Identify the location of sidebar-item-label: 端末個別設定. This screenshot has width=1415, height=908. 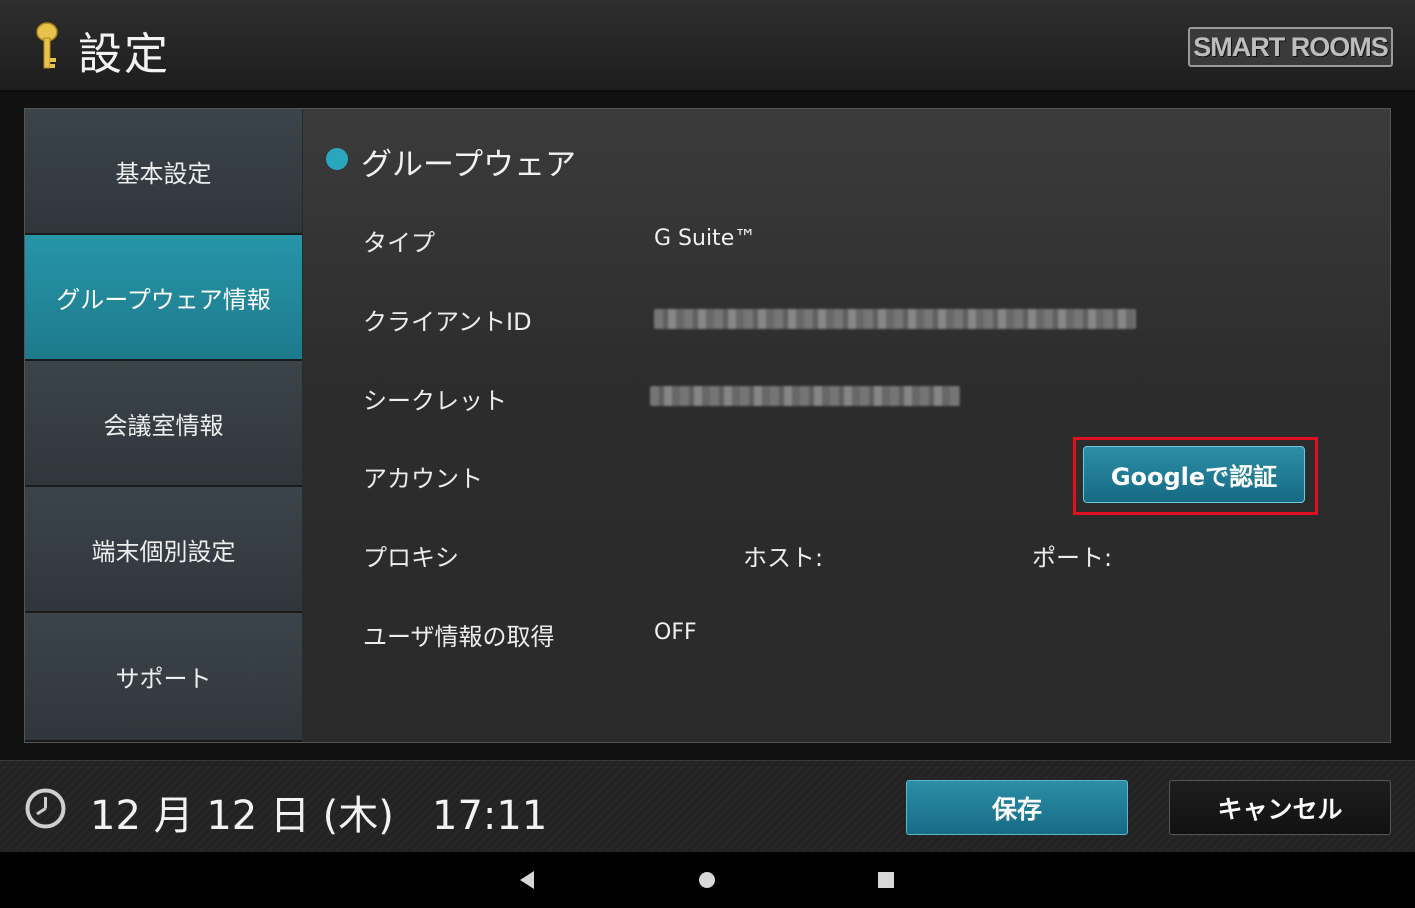
(163, 551).